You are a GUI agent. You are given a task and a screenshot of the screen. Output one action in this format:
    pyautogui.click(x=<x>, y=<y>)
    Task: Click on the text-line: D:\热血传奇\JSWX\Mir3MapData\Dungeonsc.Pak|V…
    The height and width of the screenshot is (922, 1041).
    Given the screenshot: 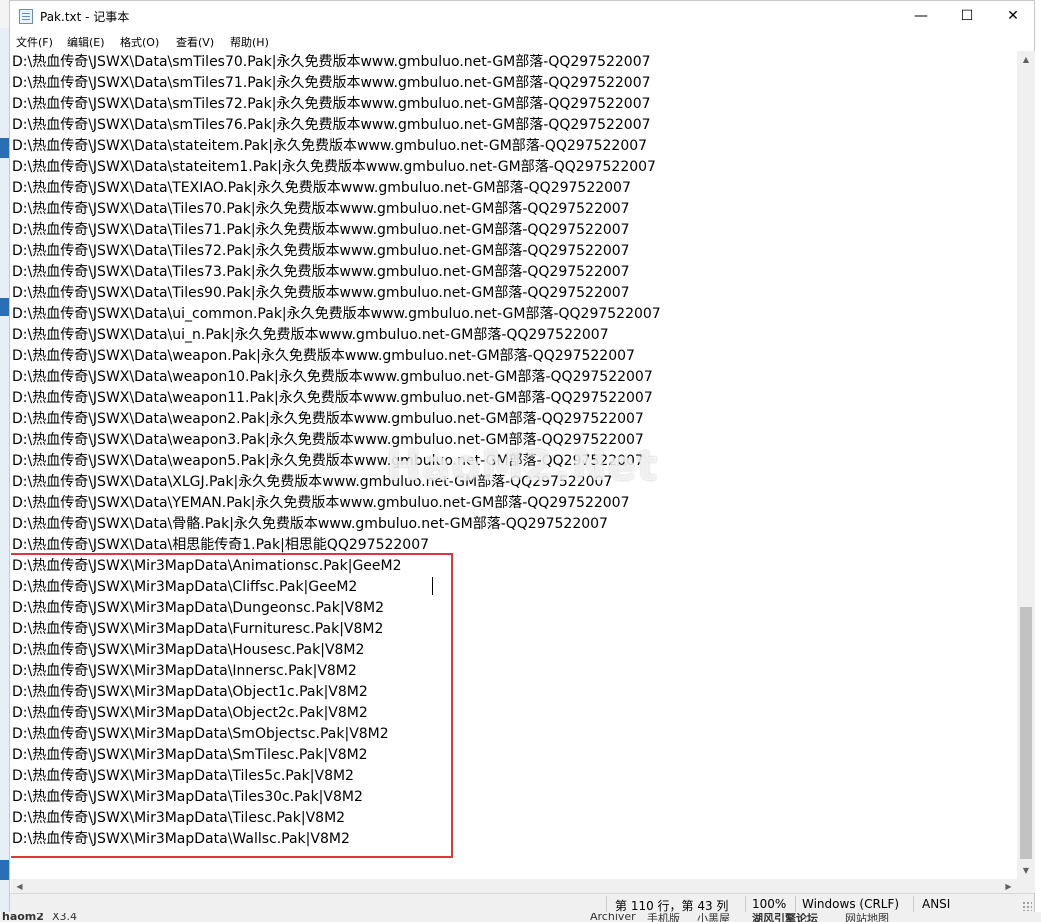 What is the action you would take?
    pyautogui.click(x=198, y=608)
    